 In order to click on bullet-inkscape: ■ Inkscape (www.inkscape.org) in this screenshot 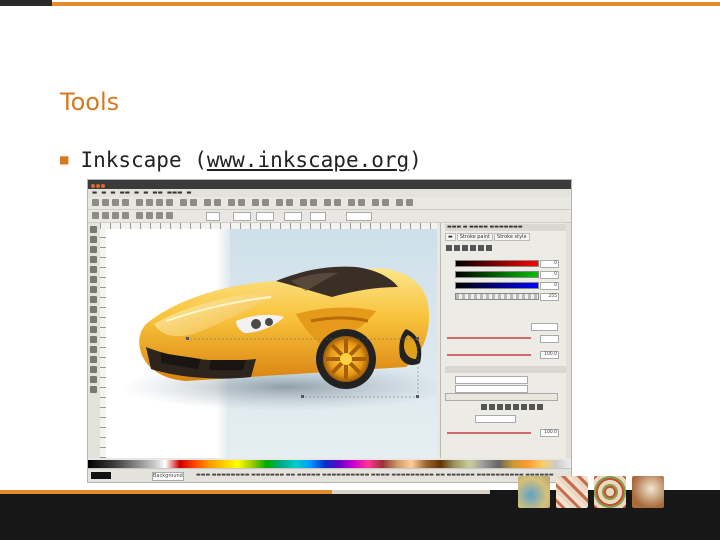, I will do `click(241, 160)`.